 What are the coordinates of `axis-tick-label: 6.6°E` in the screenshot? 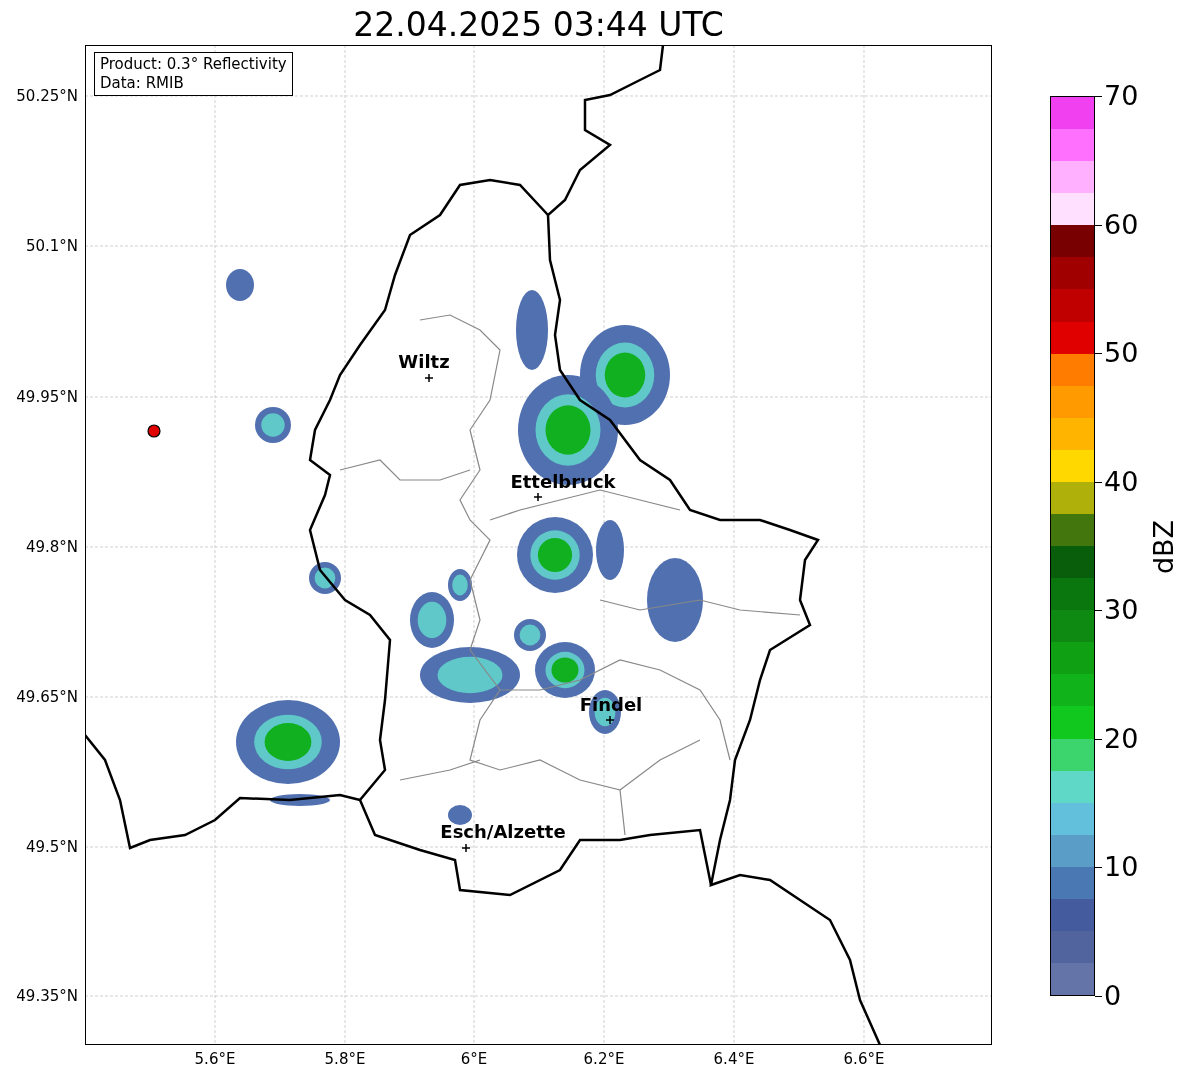 It's located at (864, 1059).